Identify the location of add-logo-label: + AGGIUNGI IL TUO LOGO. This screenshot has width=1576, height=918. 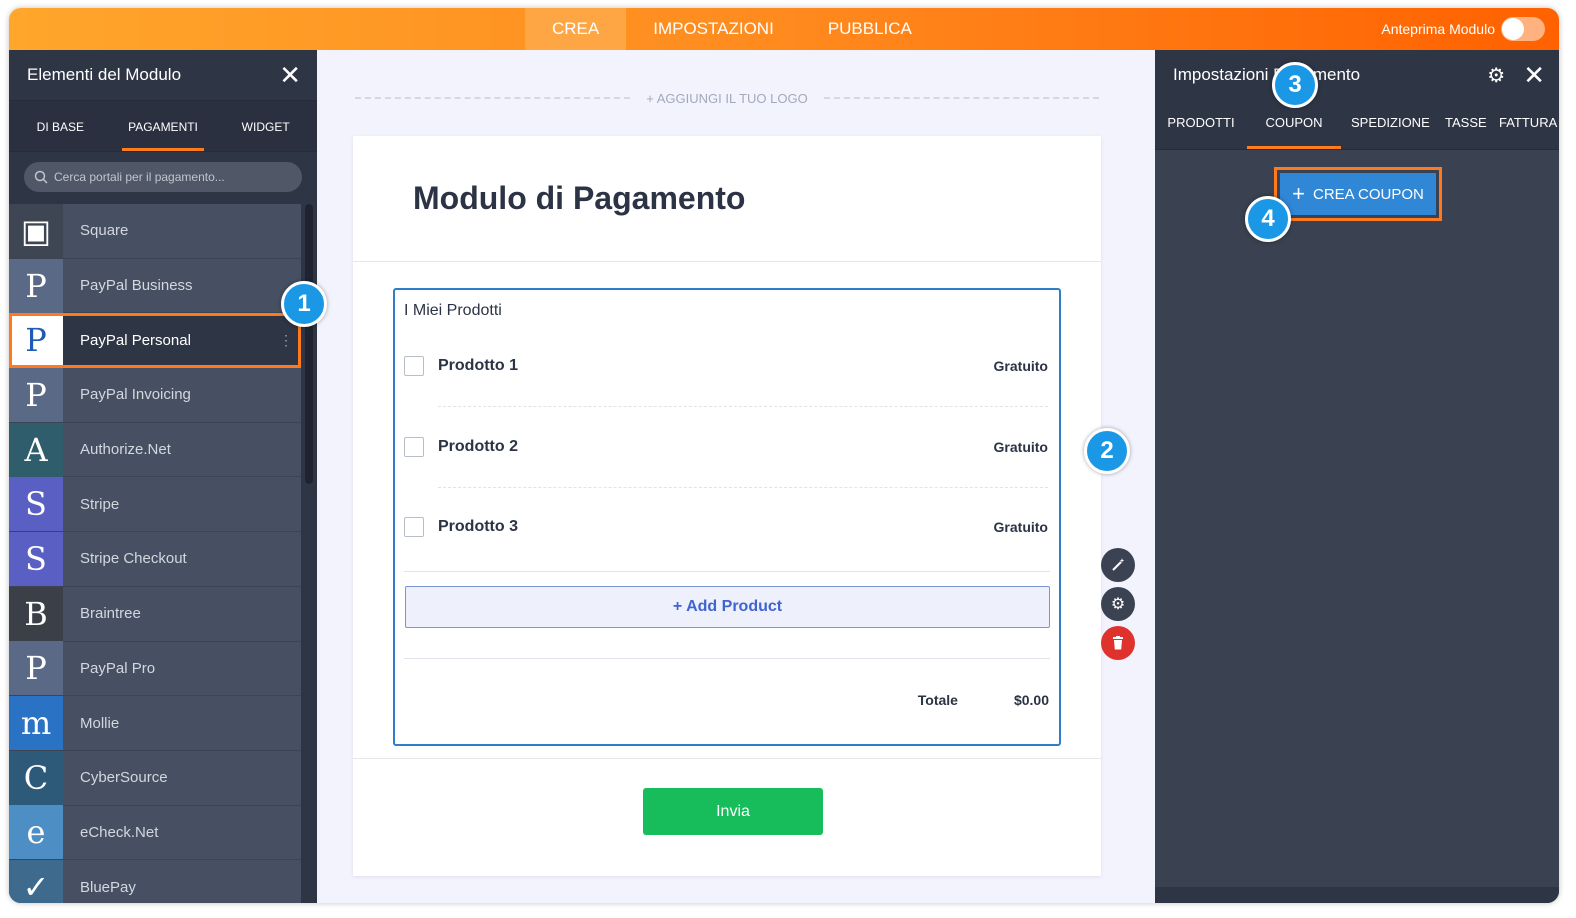
(726, 98).